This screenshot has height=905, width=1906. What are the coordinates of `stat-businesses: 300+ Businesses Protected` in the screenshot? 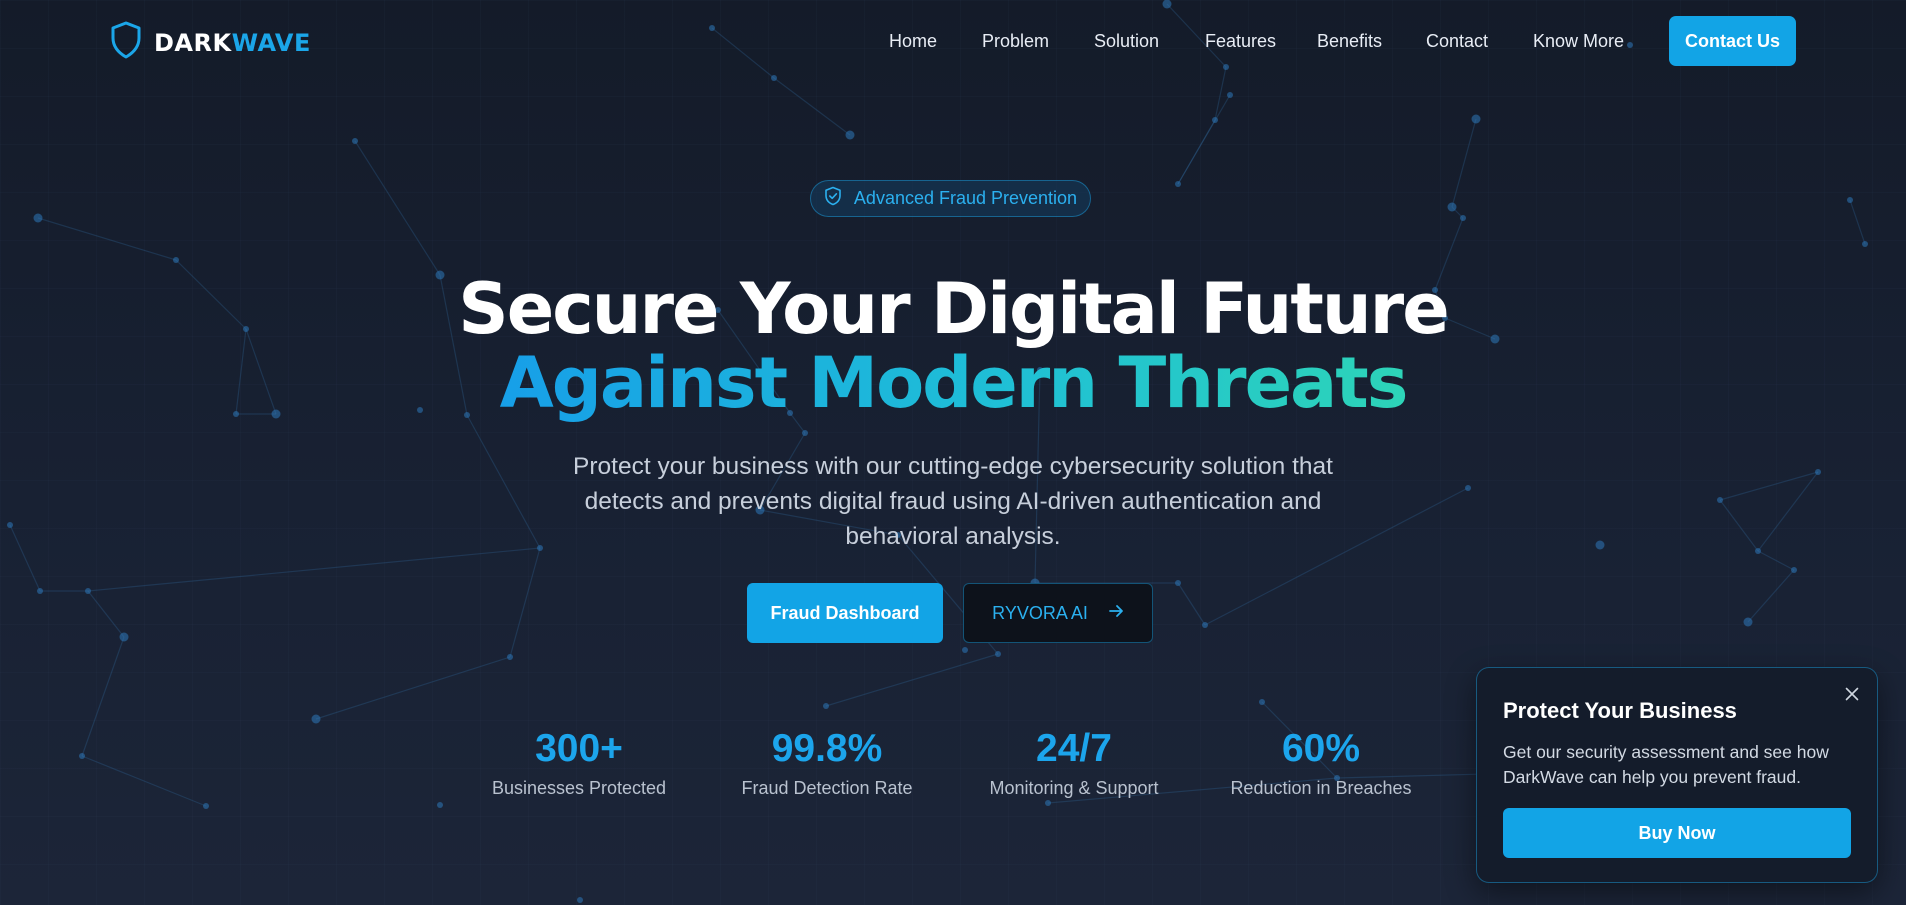 It's located at (579, 762).